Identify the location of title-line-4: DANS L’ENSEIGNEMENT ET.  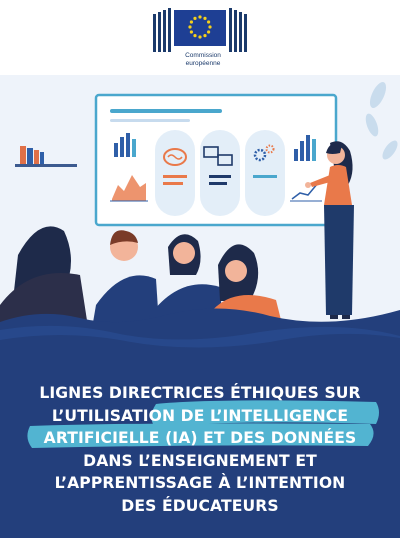
(200, 460).